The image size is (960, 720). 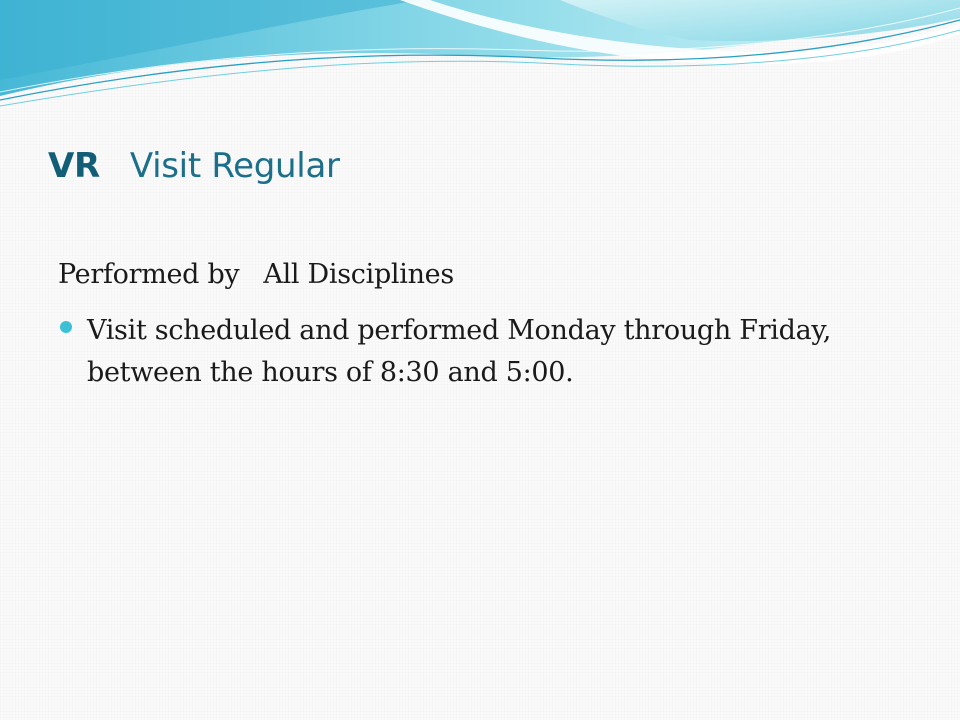 I want to click on performed-by-value: All Disciplines, so click(x=358, y=274).